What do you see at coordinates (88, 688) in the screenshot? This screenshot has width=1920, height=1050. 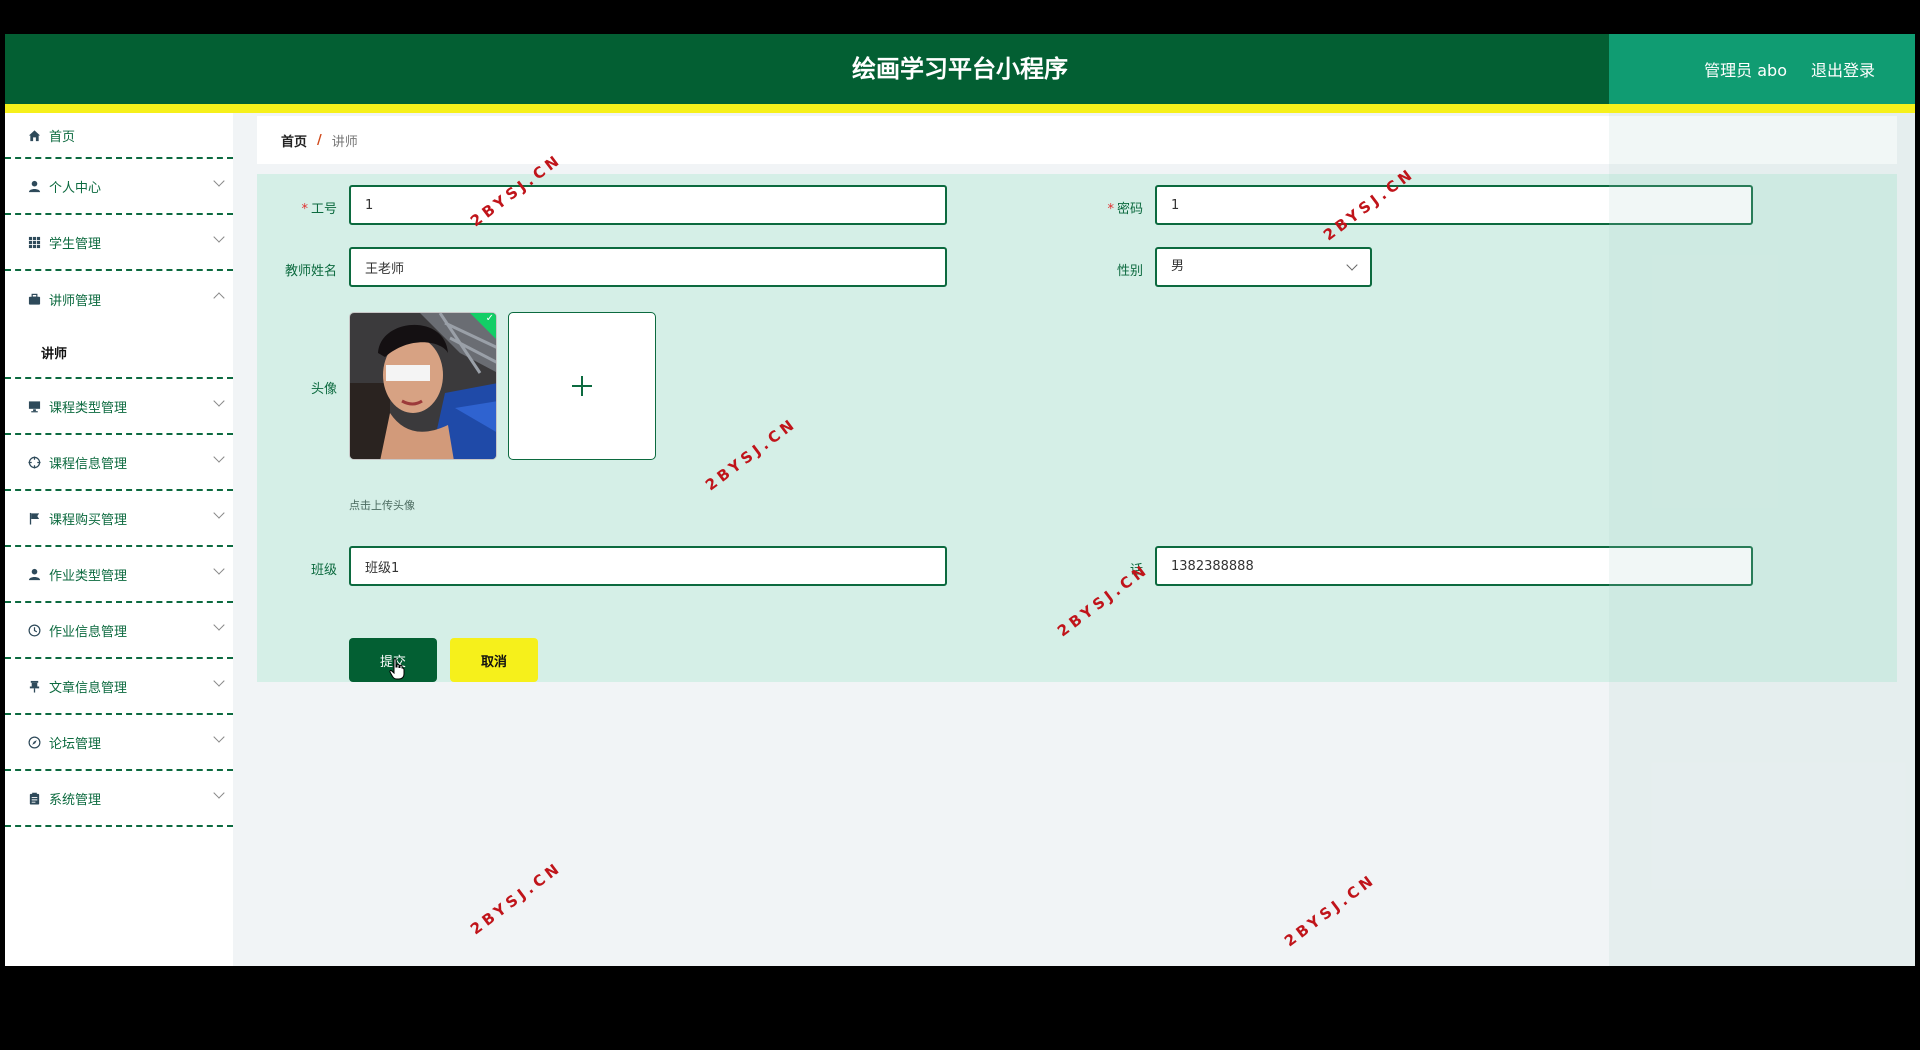 I see `sidebar-item-label: 文章信息管理` at bounding box center [88, 688].